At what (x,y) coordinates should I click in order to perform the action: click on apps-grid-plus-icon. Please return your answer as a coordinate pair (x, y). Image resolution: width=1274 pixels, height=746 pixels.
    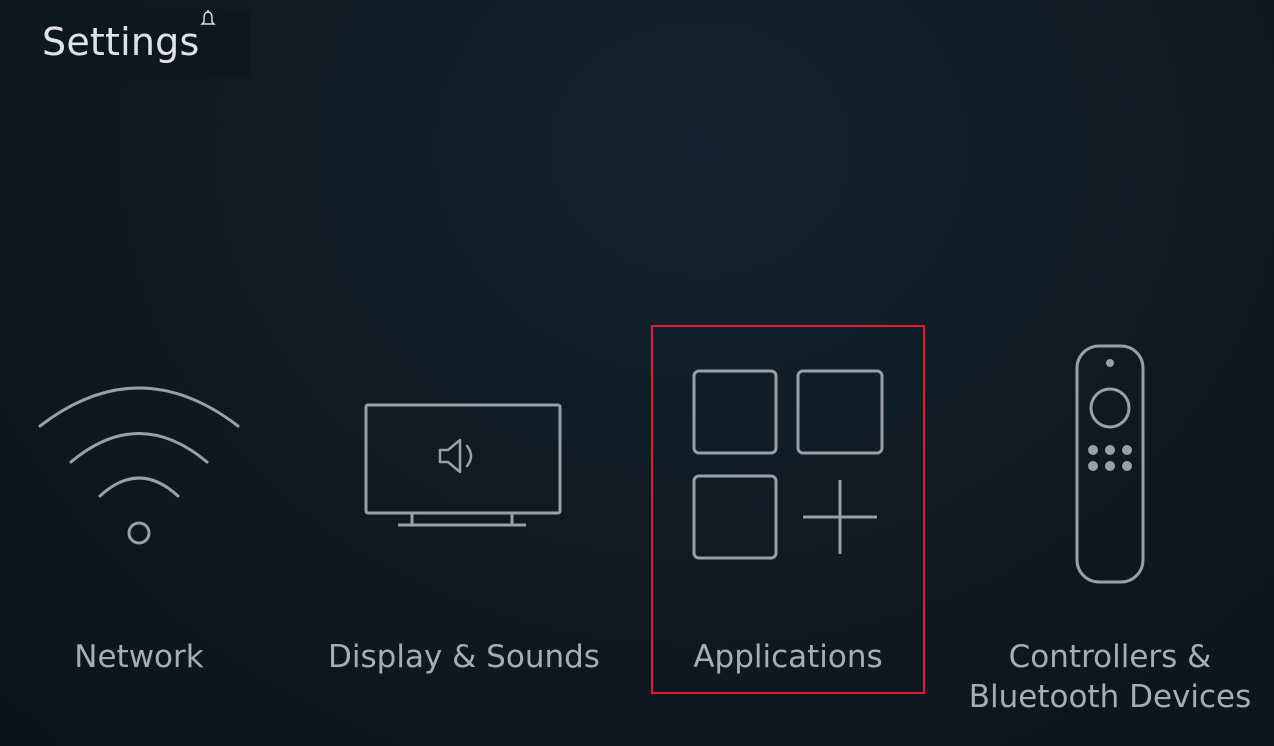
    Looking at the image, I should click on (788, 464).